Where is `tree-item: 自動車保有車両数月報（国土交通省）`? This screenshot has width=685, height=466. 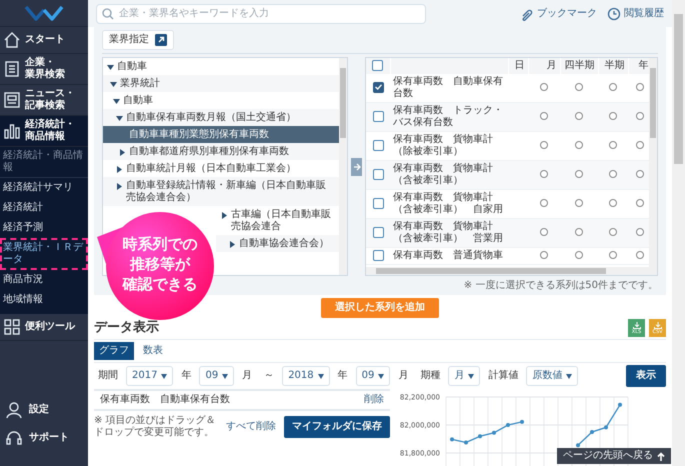
tree-item: 自動車保有車両数月報（国土交通省） is located at coordinates (221, 117).